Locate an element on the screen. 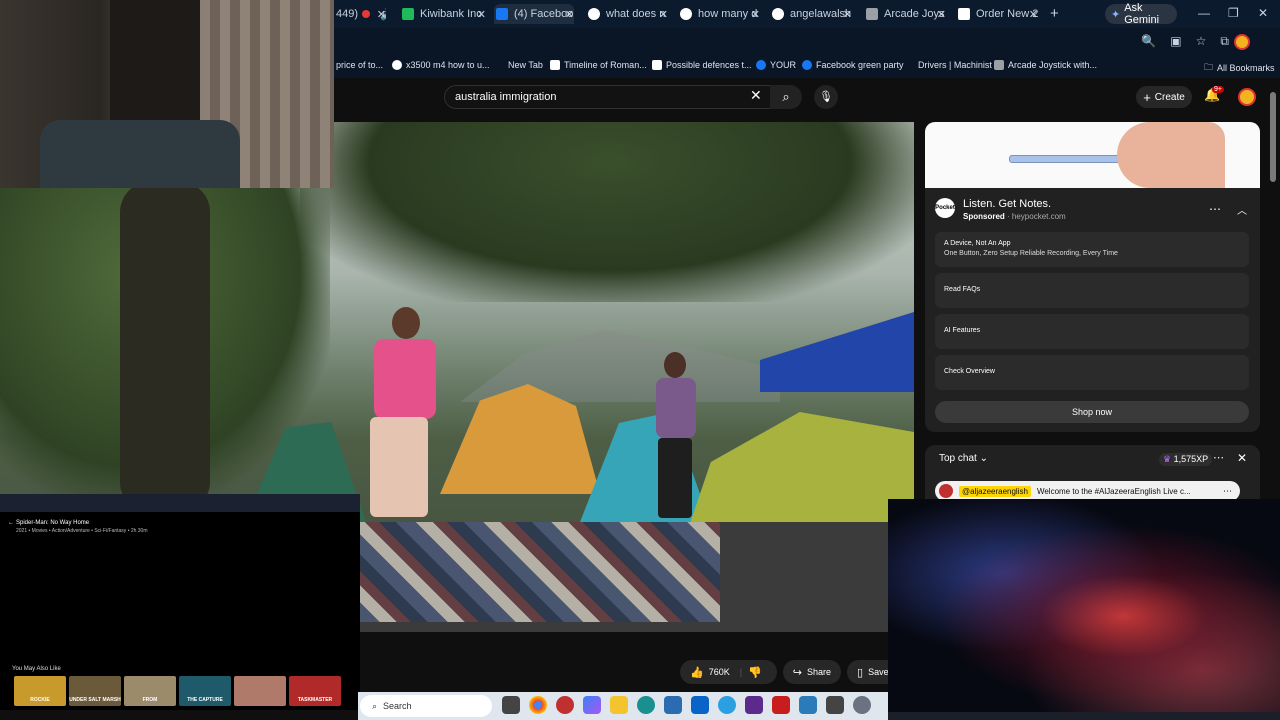 Image resolution: width=1280 pixels, height=720 pixels. desktop-wallpaper-overlay is located at coordinates (1084, 605).